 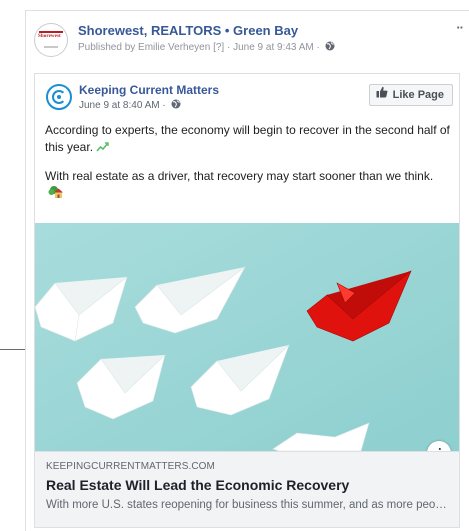 What do you see at coordinates (56, 194) in the screenshot?
I see `house-with-garden-icon` at bounding box center [56, 194].